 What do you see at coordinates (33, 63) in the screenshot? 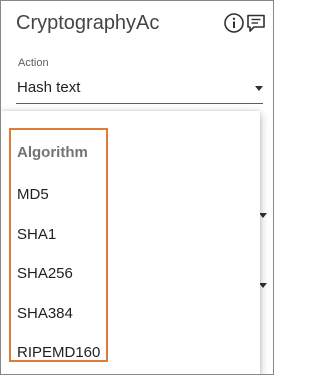
I see `action-label: Action` at bounding box center [33, 63].